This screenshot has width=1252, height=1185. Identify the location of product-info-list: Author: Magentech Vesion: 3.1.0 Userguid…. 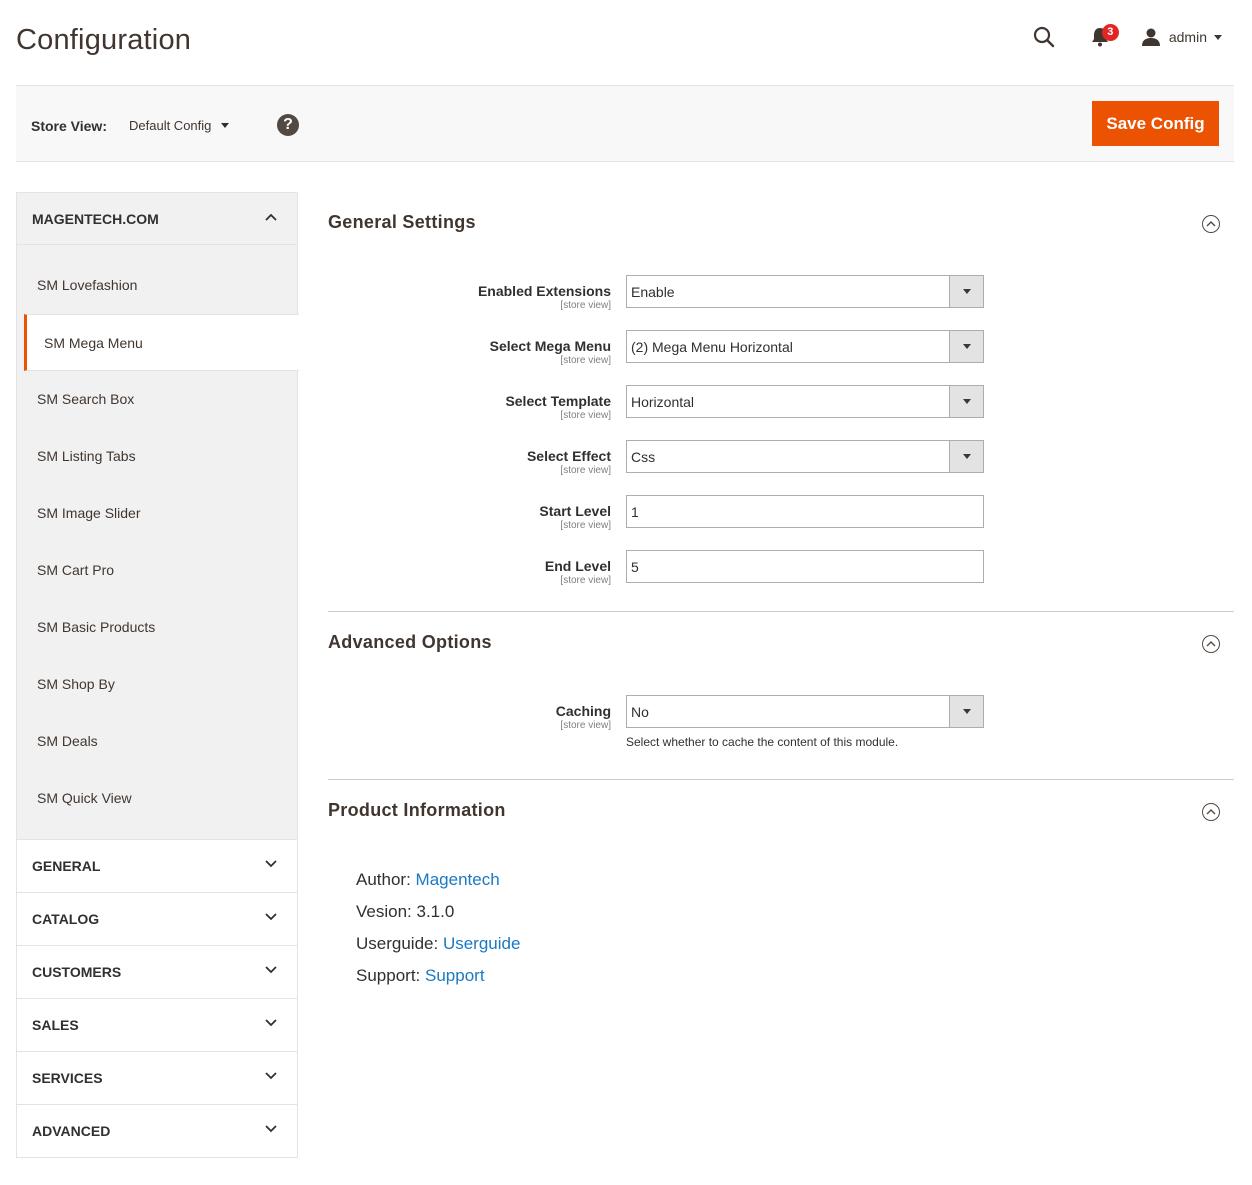
(781, 929).